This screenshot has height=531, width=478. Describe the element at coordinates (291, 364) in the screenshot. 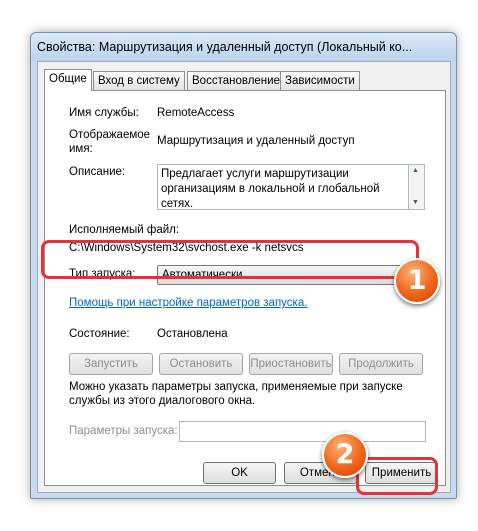

I see `pause-button: Приостановить` at that location.